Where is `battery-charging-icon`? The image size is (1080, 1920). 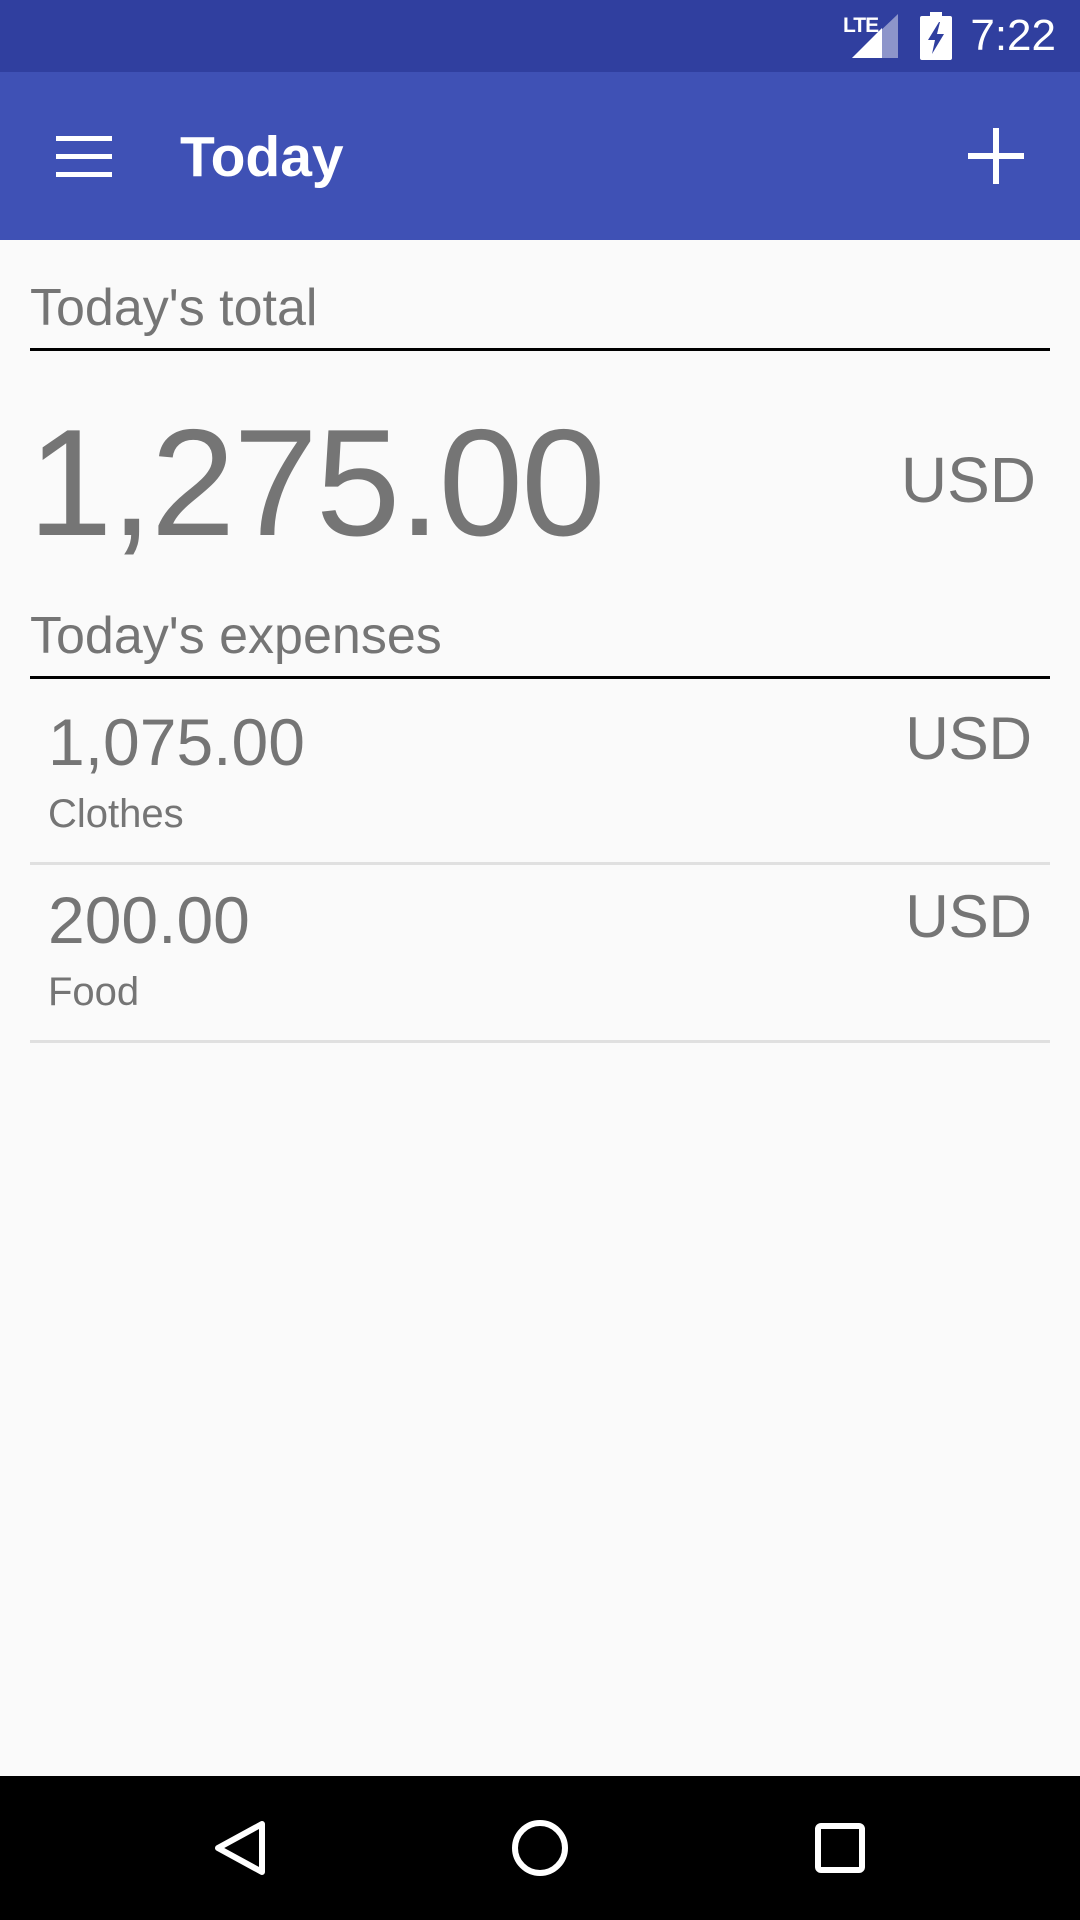
battery-charging-icon is located at coordinates (936, 36).